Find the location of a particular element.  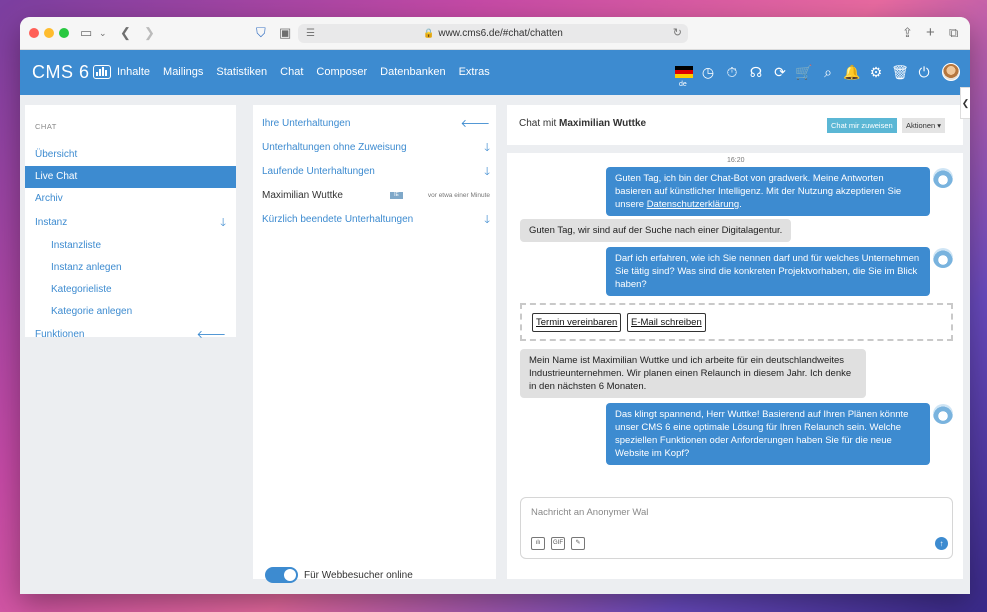

message-input is located at coordinates (731, 512).